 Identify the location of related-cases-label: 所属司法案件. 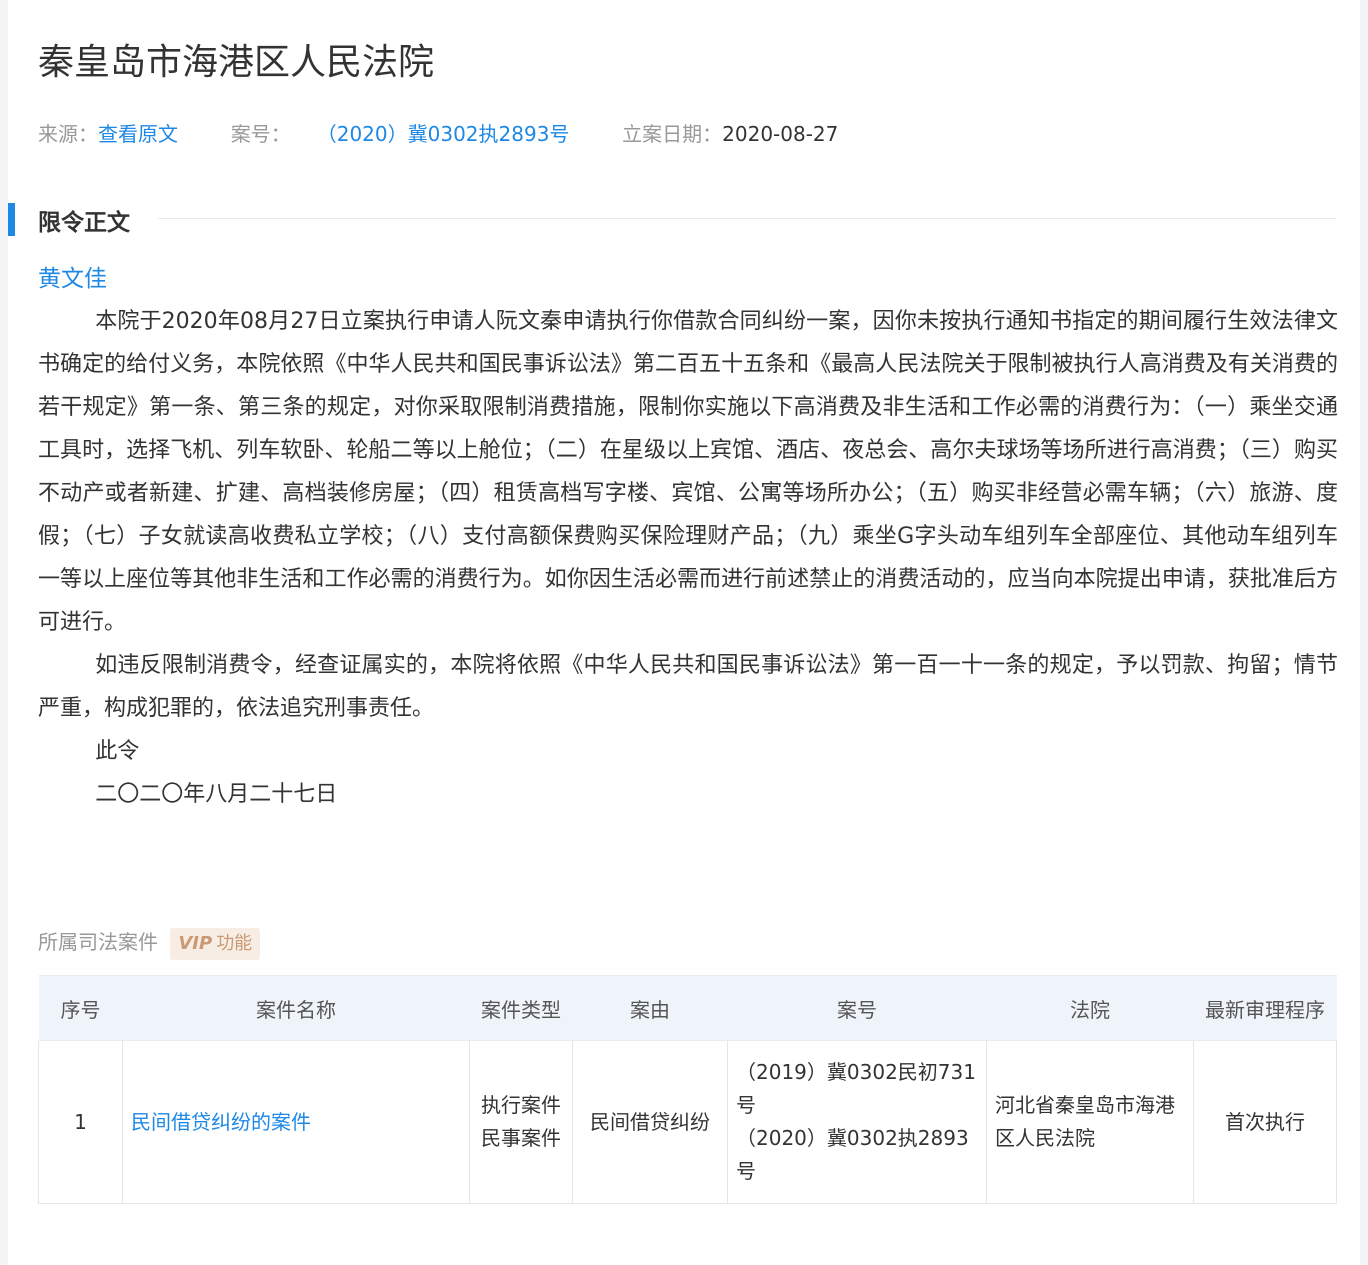
(98, 942).